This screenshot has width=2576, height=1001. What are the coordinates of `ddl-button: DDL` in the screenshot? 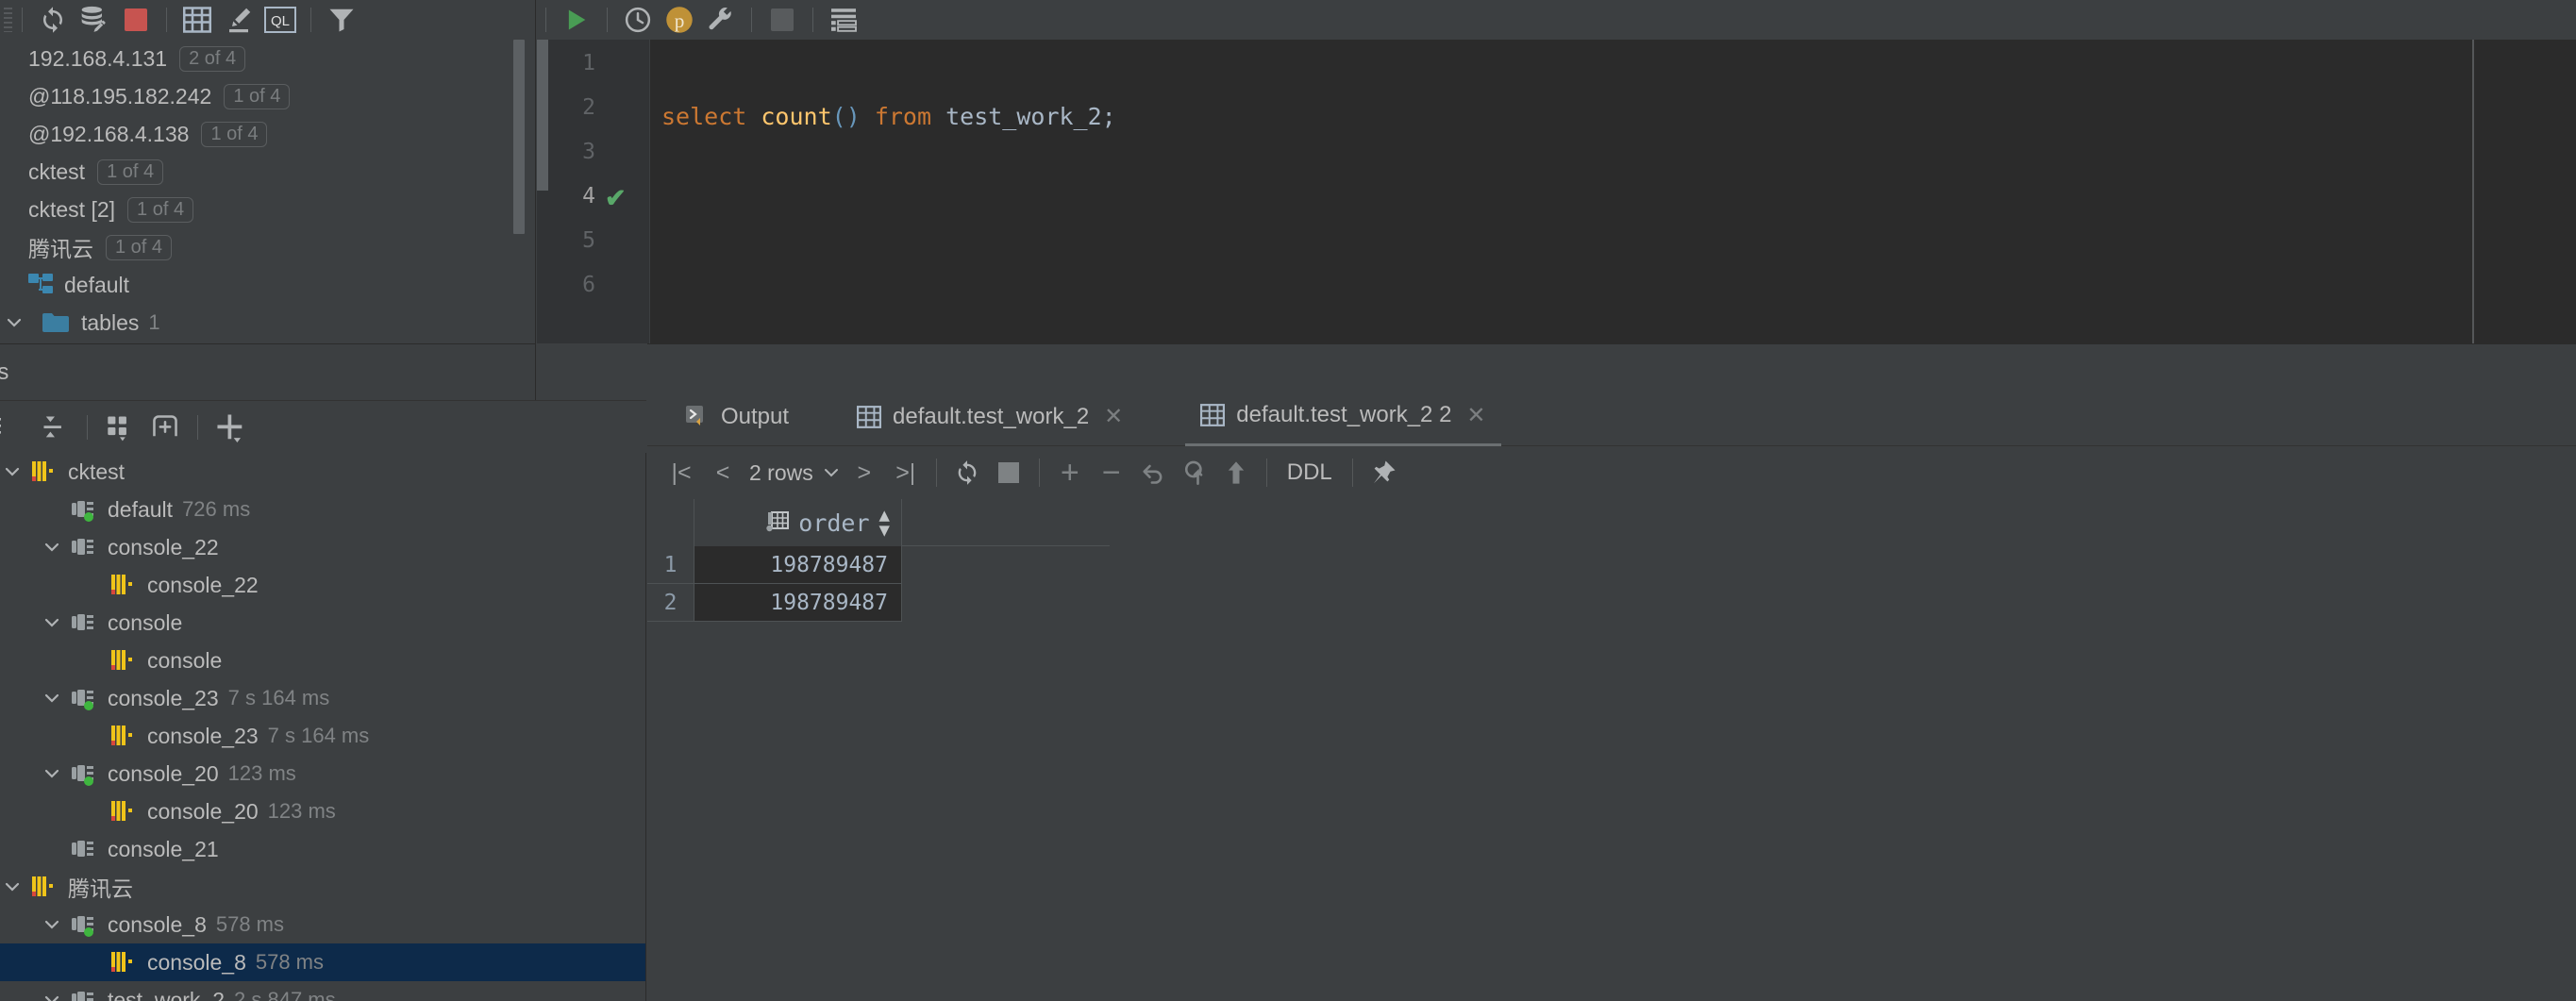 It's located at (1310, 472).